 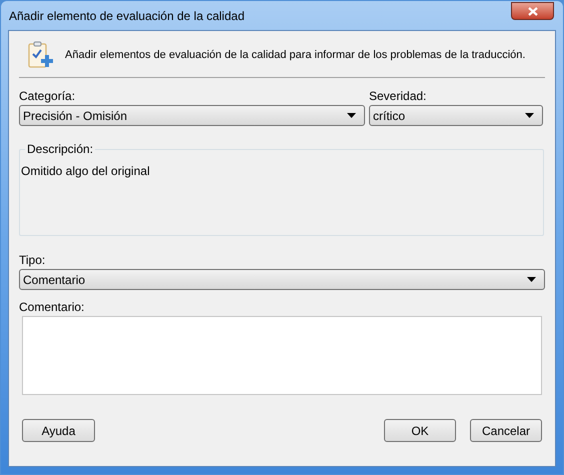 I want to click on header-text: Añadir elementos de evaluación de la calidad para informar de los problemas de la traducción., so click(x=295, y=55).